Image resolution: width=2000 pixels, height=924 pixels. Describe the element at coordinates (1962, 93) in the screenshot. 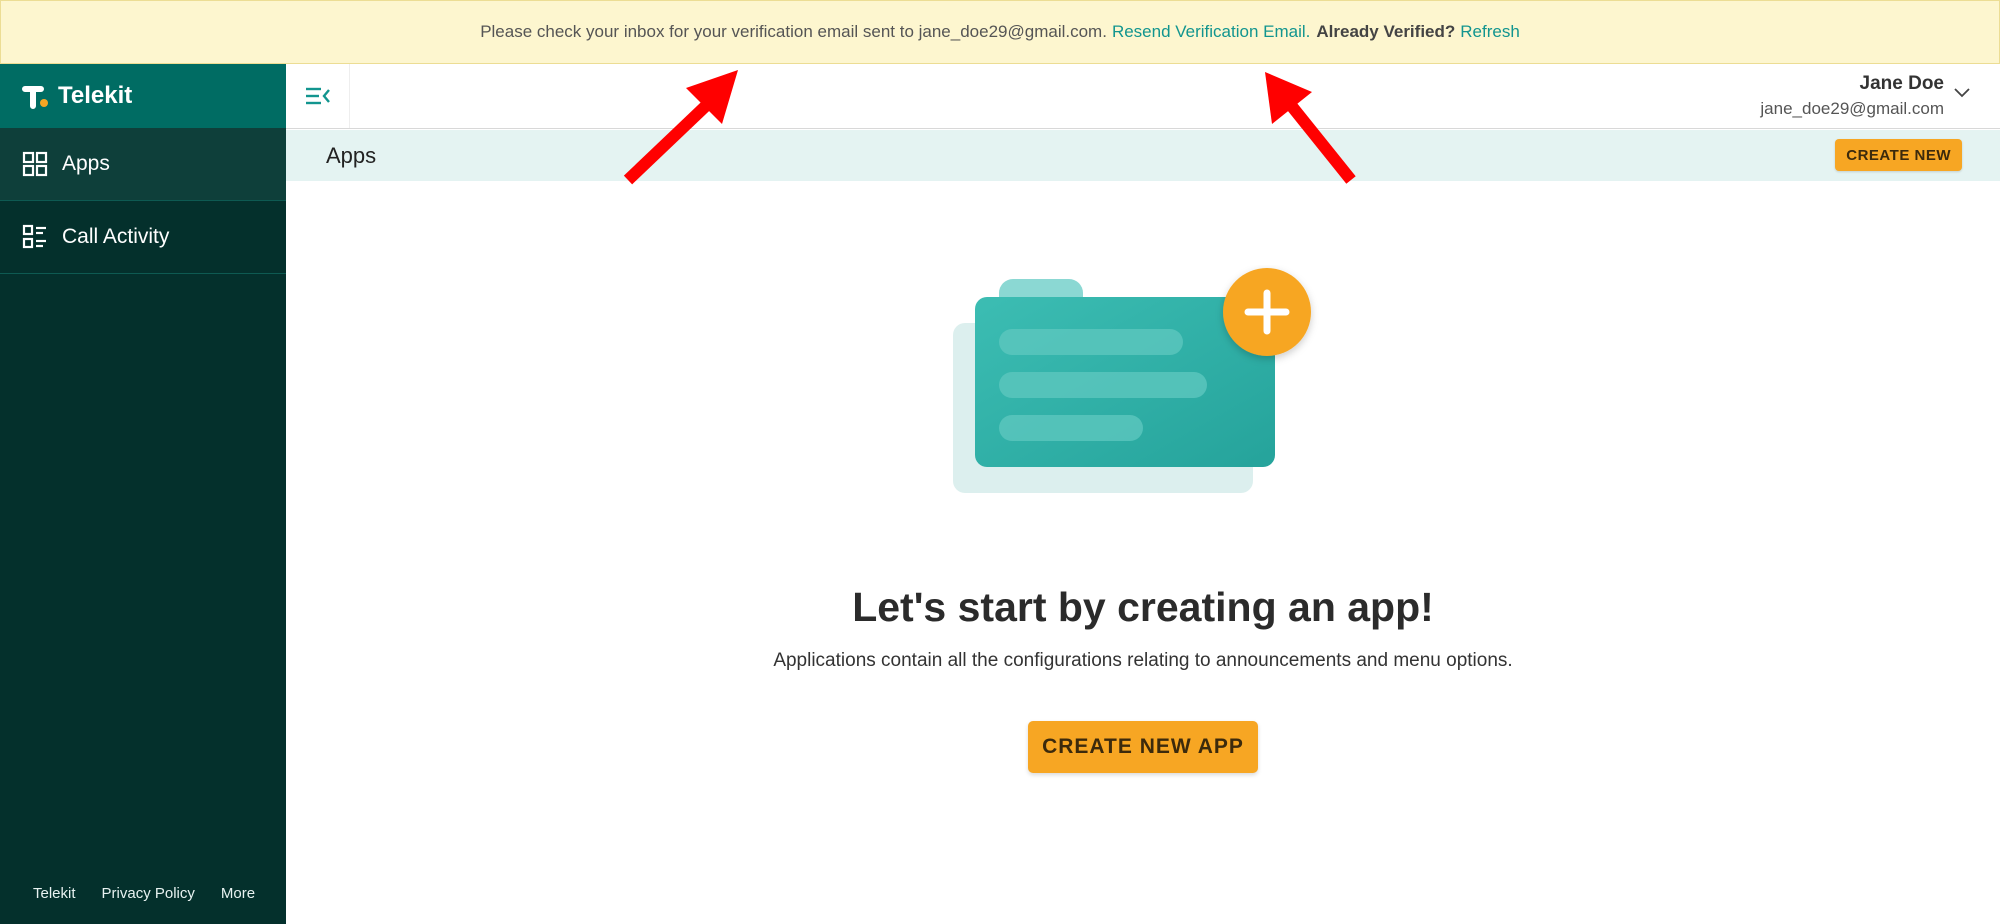

I see `chevron-down-icon` at that location.